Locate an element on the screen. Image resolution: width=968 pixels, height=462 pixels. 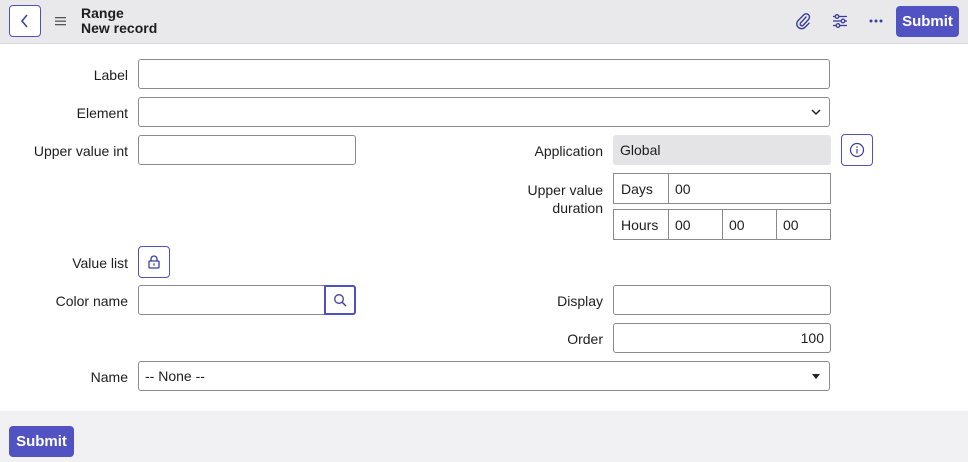
name-label: Name is located at coordinates (109, 377).